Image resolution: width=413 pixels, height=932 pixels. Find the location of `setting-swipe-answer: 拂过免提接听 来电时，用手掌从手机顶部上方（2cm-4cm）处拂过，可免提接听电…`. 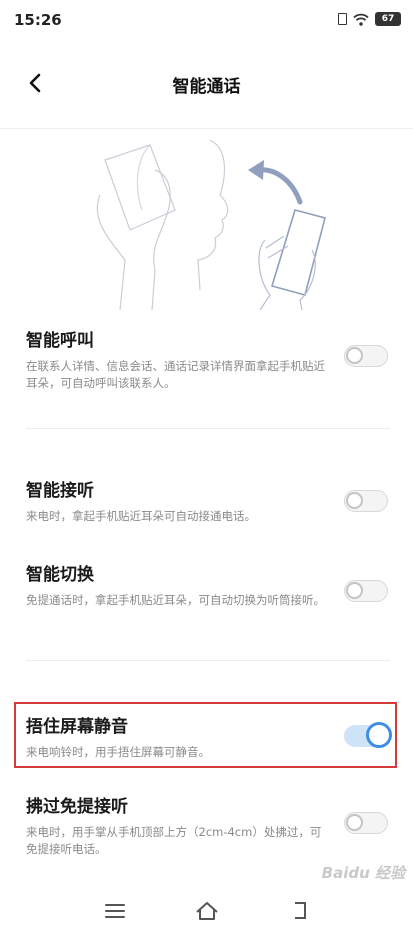

setting-swipe-answer: 拂过免提接听 来电时，用手掌从手机顶部上方（2cm-4cm）处拂过，可免提接听电… is located at coordinates (211, 827).